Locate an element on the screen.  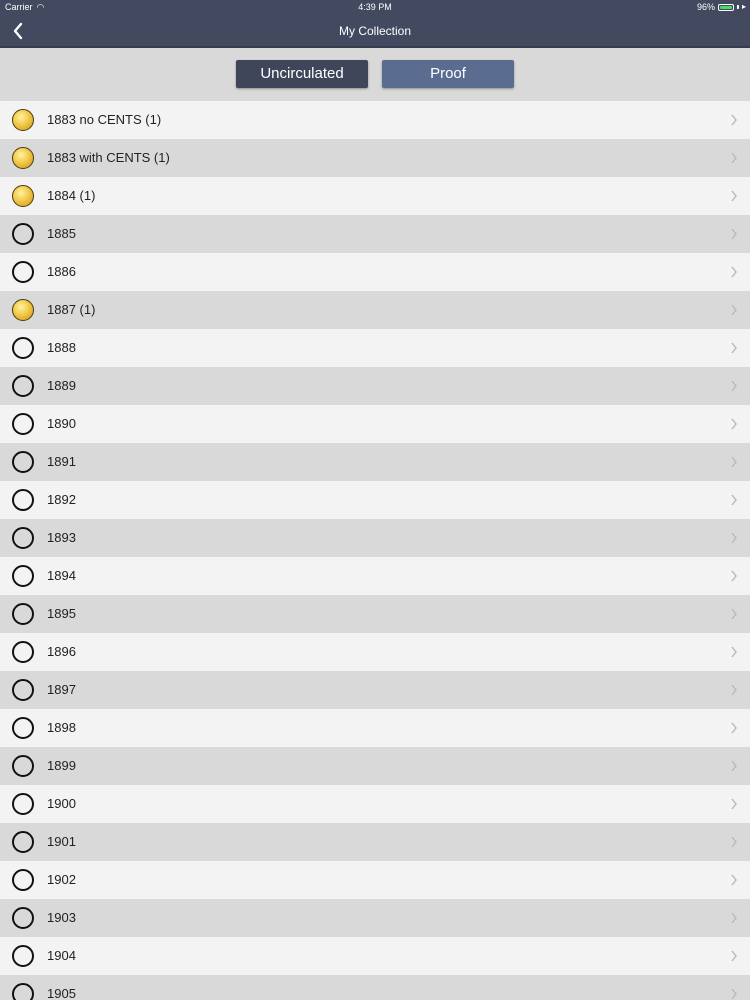
list-item: 1889 is located at coordinates (375, 386).